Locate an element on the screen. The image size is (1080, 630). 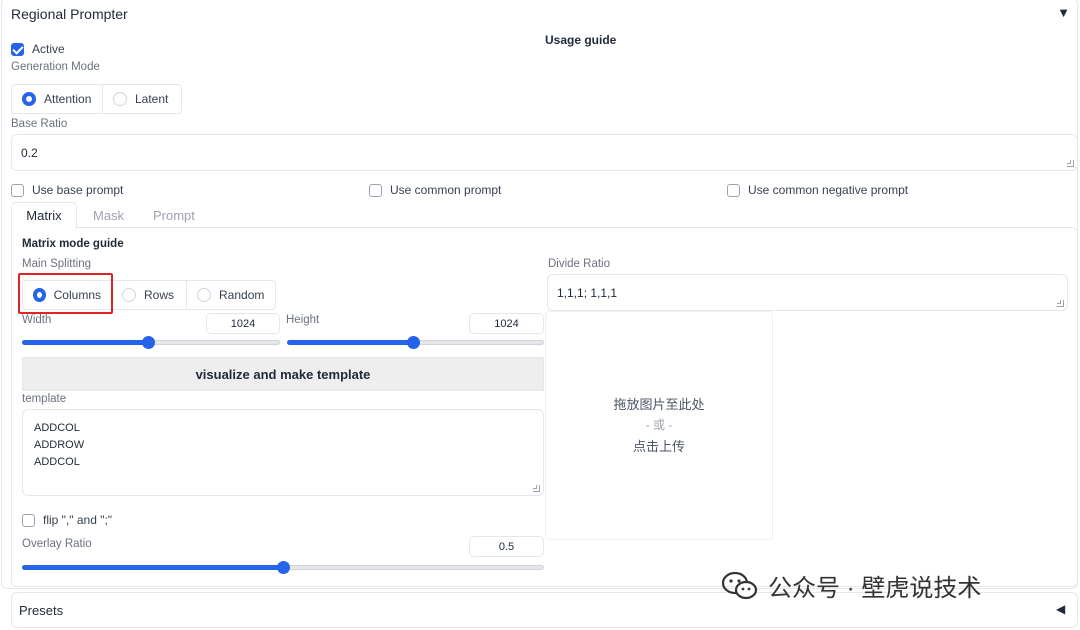
divide-ratio-label: Divide Ratio is located at coordinates (579, 264).